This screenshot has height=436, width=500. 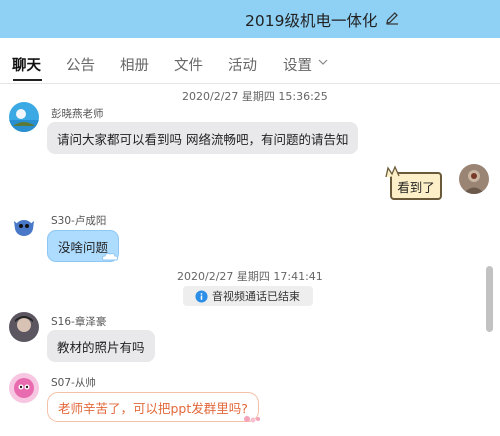 I want to click on tab-announcements: 公告, so click(x=80, y=64).